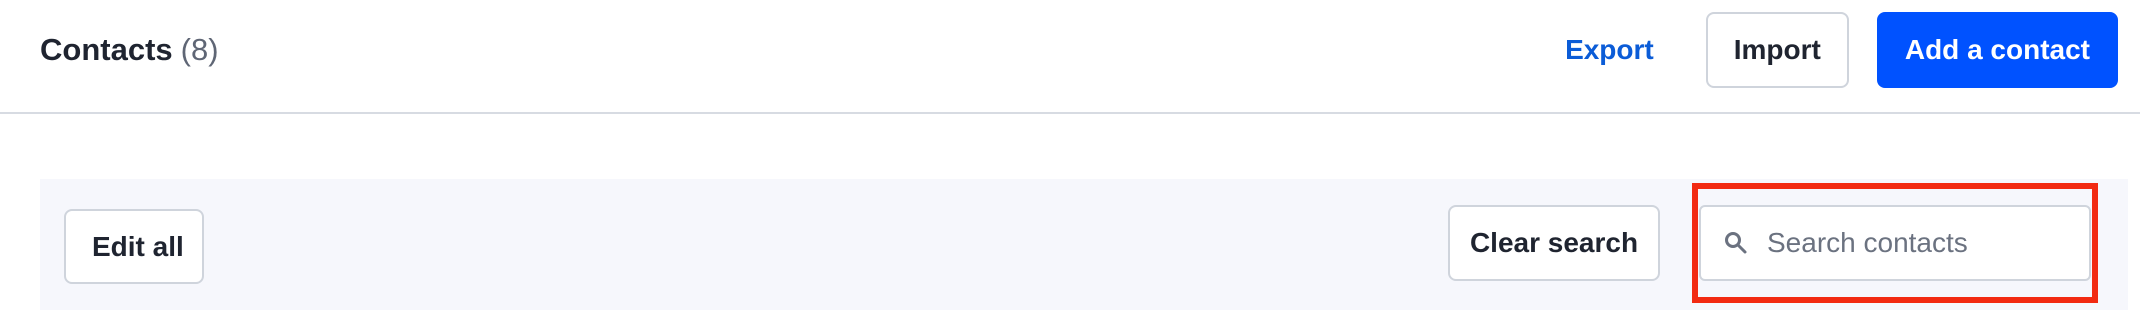 This screenshot has width=2140, height=310. I want to click on header-actions: Export Import Add a contact, so click(1829, 50).